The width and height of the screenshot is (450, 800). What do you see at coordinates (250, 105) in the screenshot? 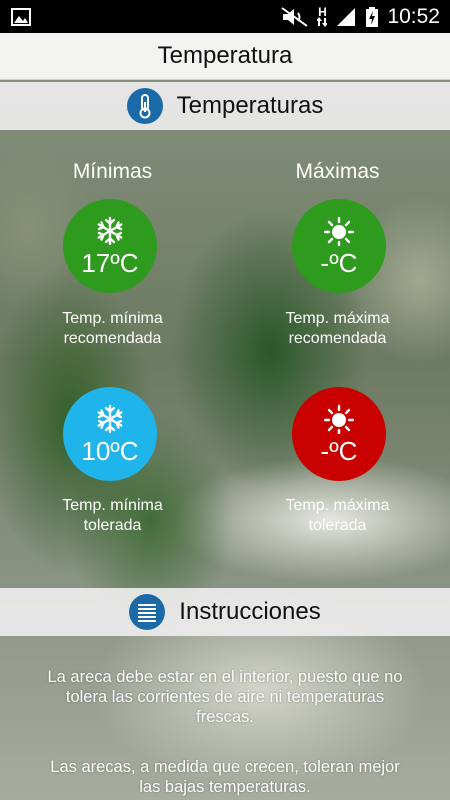
I see `temperatures-section-title: Temperaturas` at bounding box center [250, 105].